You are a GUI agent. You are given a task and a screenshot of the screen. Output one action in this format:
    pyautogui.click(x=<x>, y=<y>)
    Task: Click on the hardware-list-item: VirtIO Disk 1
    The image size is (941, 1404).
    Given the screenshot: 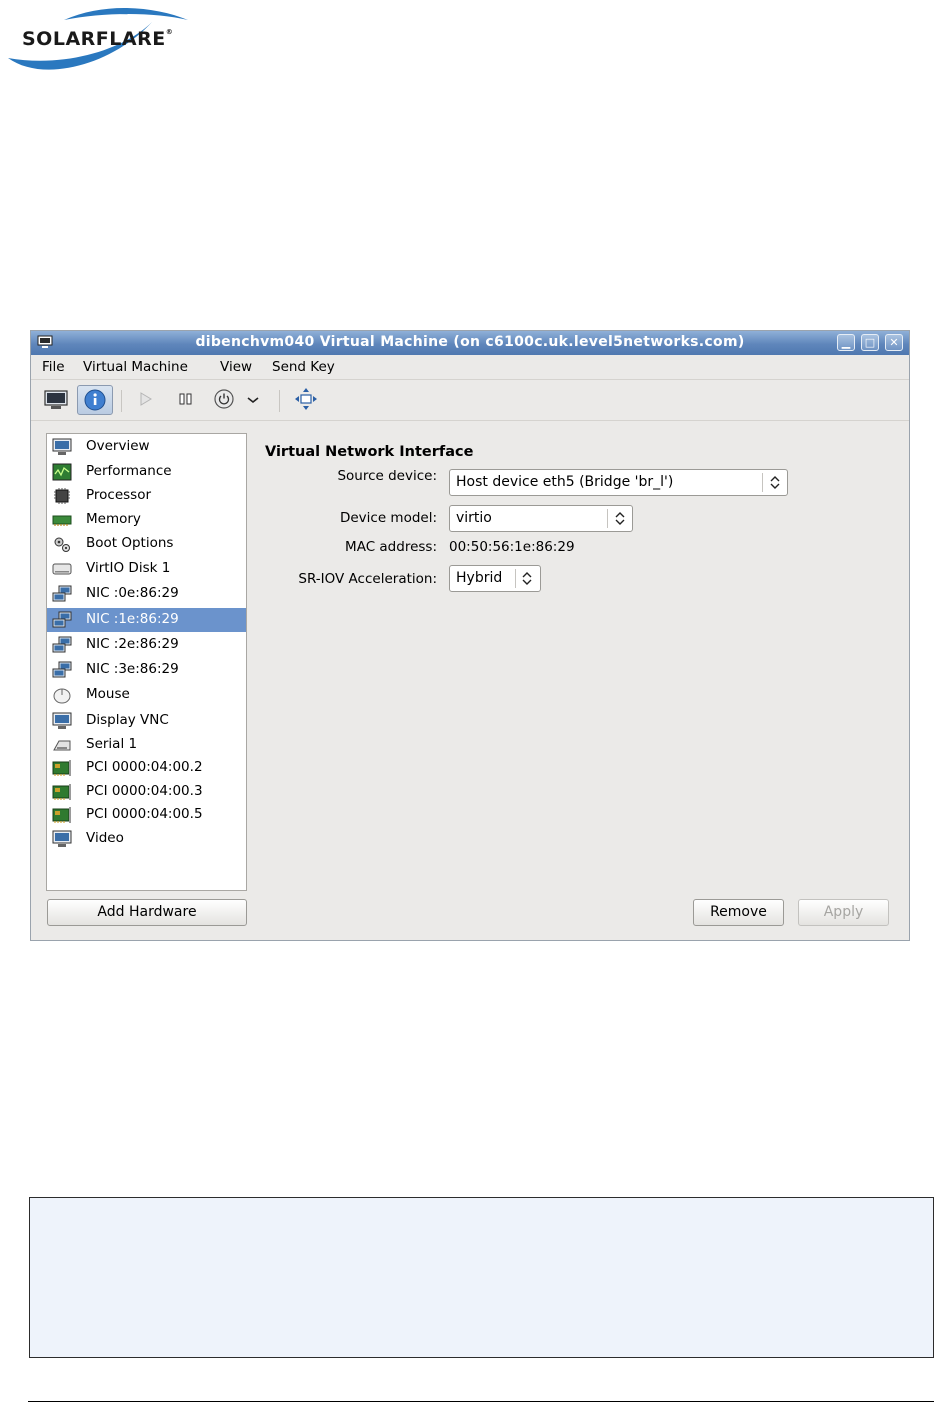 What is the action you would take?
    pyautogui.click(x=146, y=569)
    